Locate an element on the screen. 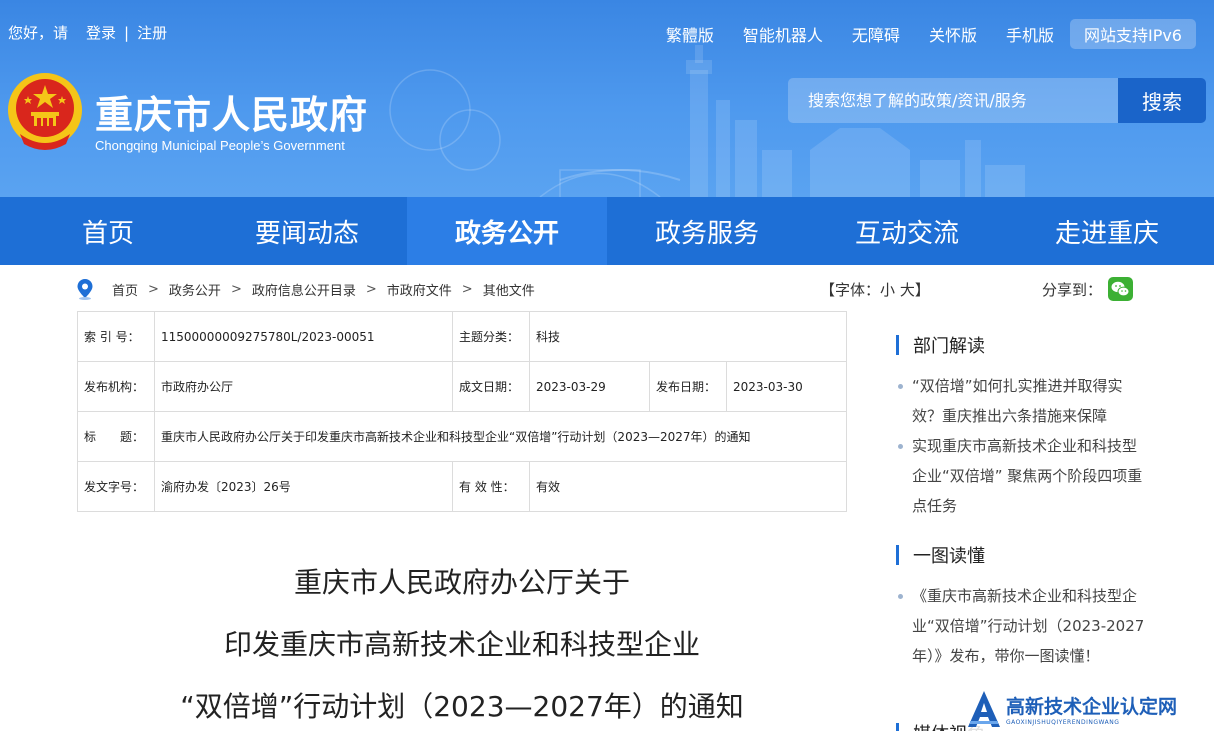 The image size is (1214, 731). index-number-label: 索 引 号： is located at coordinates (116, 336).